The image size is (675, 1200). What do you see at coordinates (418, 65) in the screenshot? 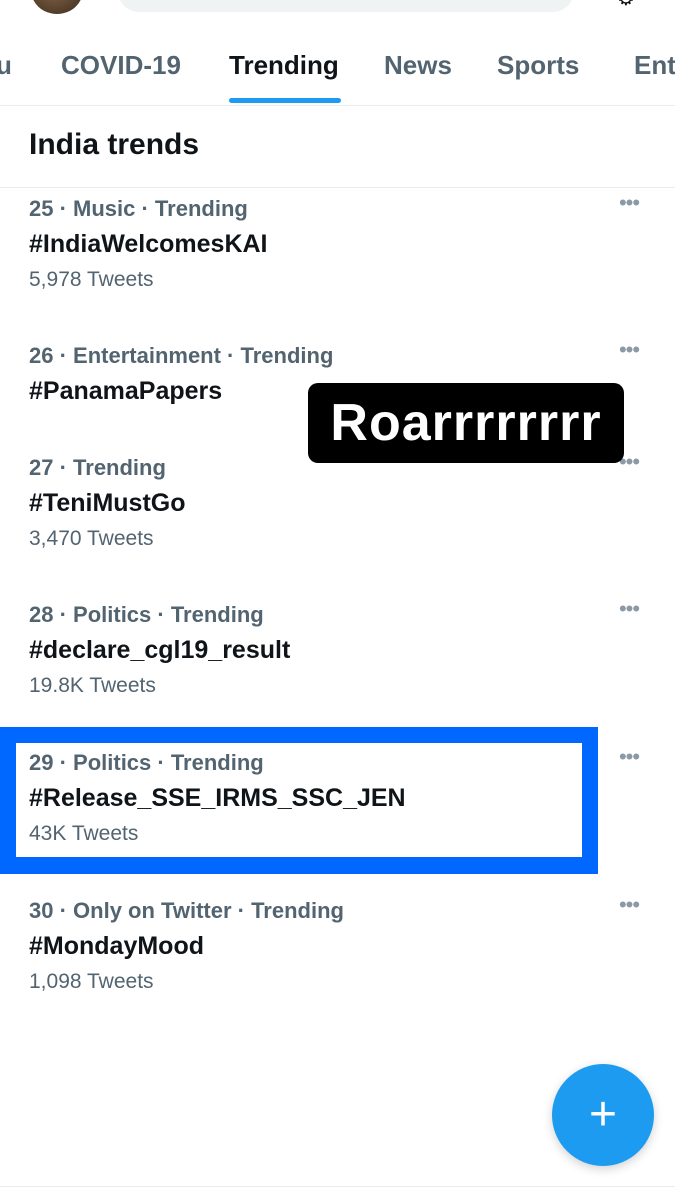
I see `tab-news: News` at bounding box center [418, 65].